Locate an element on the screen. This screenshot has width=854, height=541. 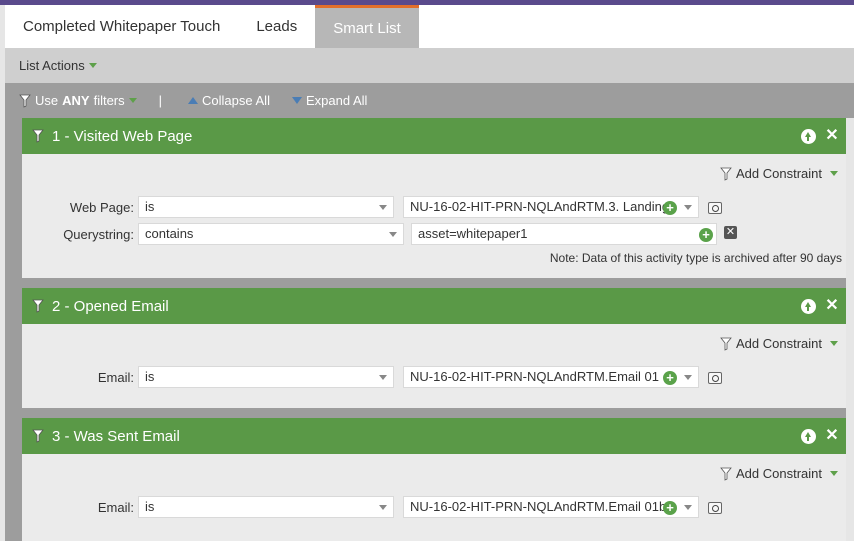
filter-title: 2 - Opened Email is located at coordinates (110, 306).